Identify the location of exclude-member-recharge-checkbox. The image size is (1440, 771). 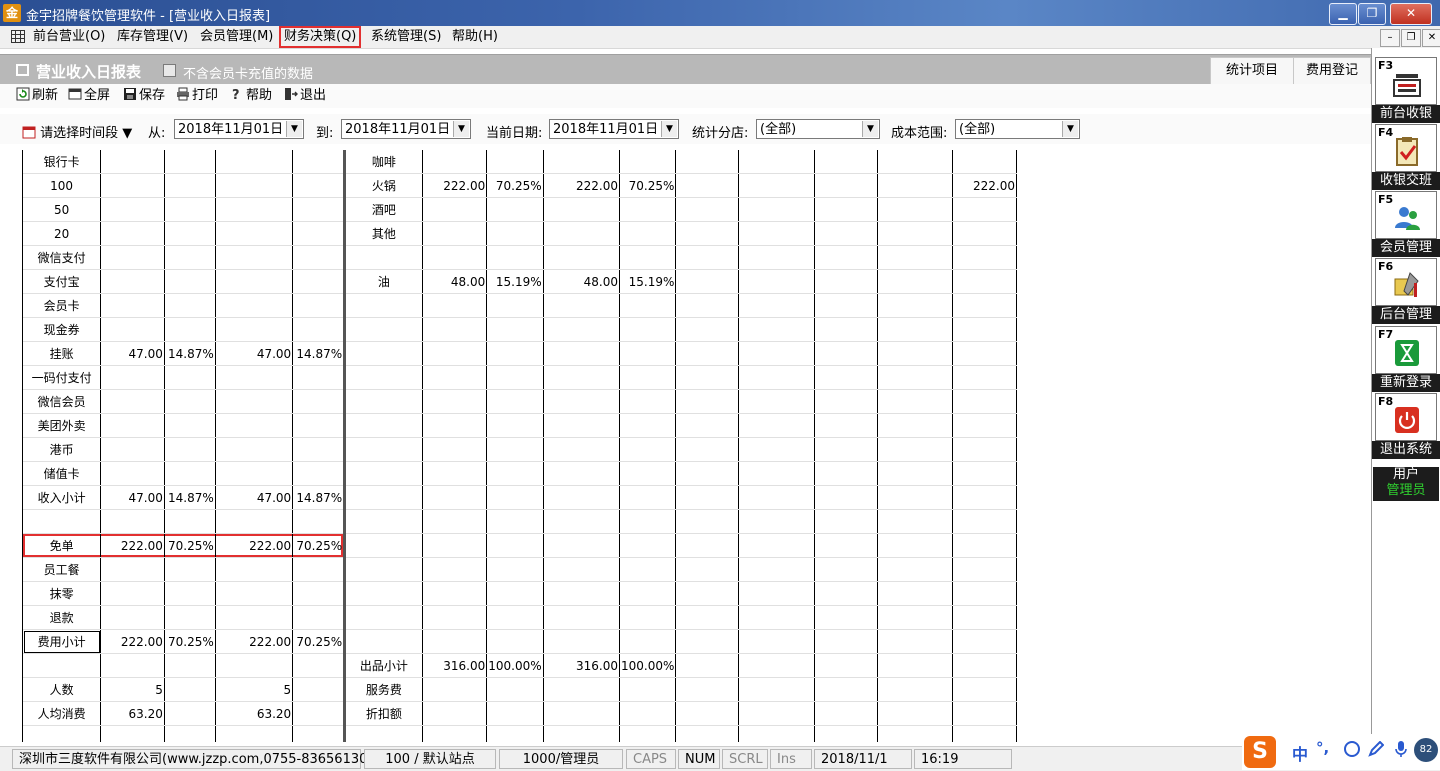
(169, 70).